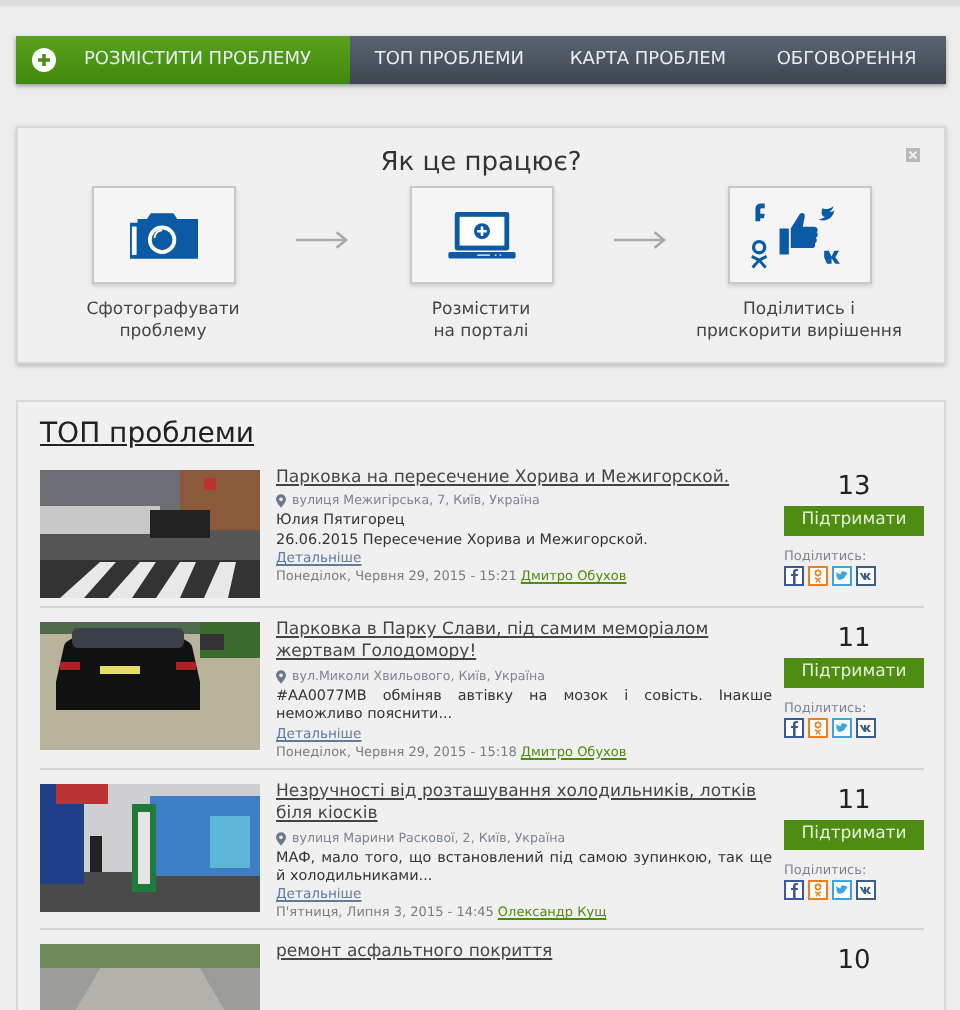 The height and width of the screenshot is (1010, 960). What do you see at coordinates (449, 60) in the screenshot?
I see `nav-tab: ТОП ПРОБЛЕМИ` at bounding box center [449, 60].